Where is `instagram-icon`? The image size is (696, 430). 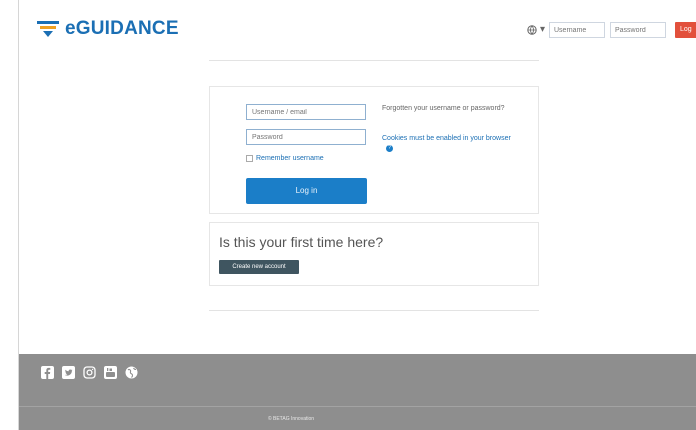 instagram-icon is located at coordinates (89, 372).